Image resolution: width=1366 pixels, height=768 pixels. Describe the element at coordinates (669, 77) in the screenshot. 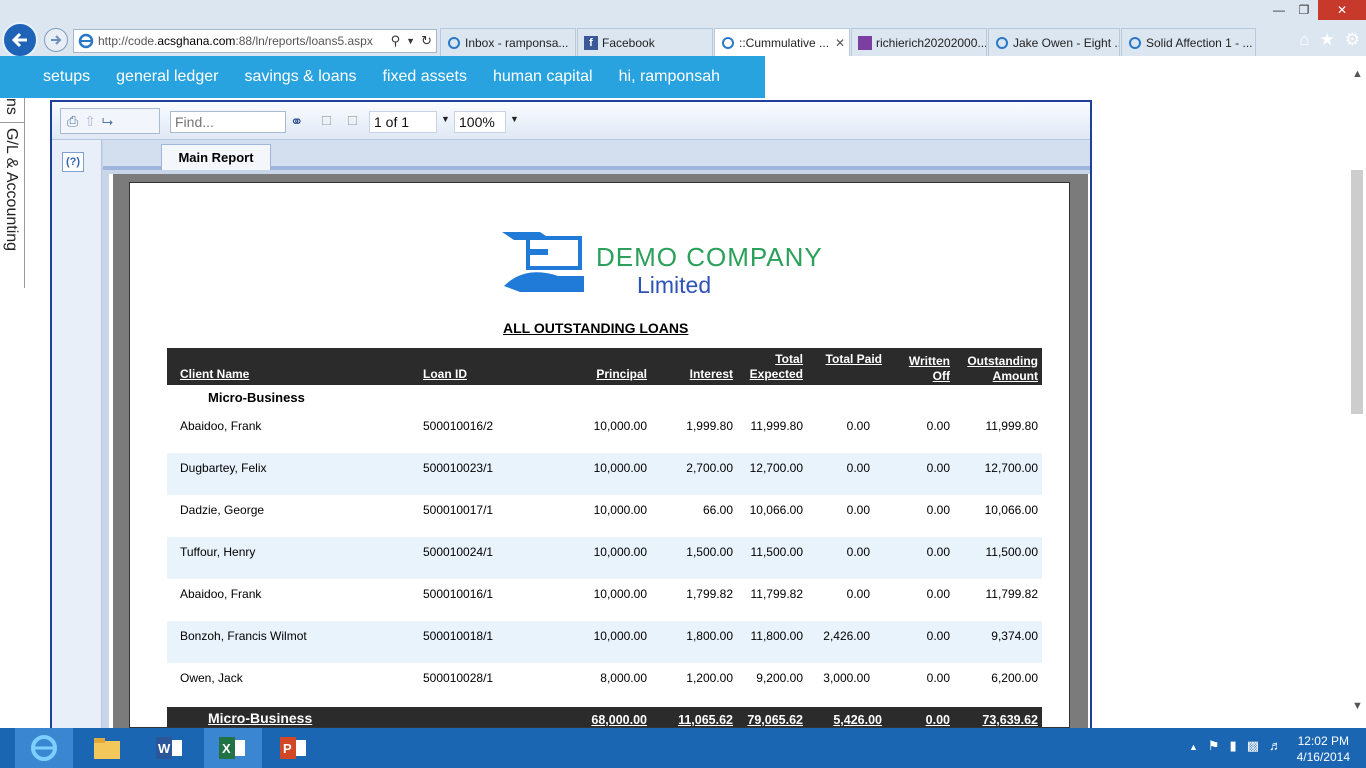

I see `nav-user-greeting: hi, ramponsah` at that location.